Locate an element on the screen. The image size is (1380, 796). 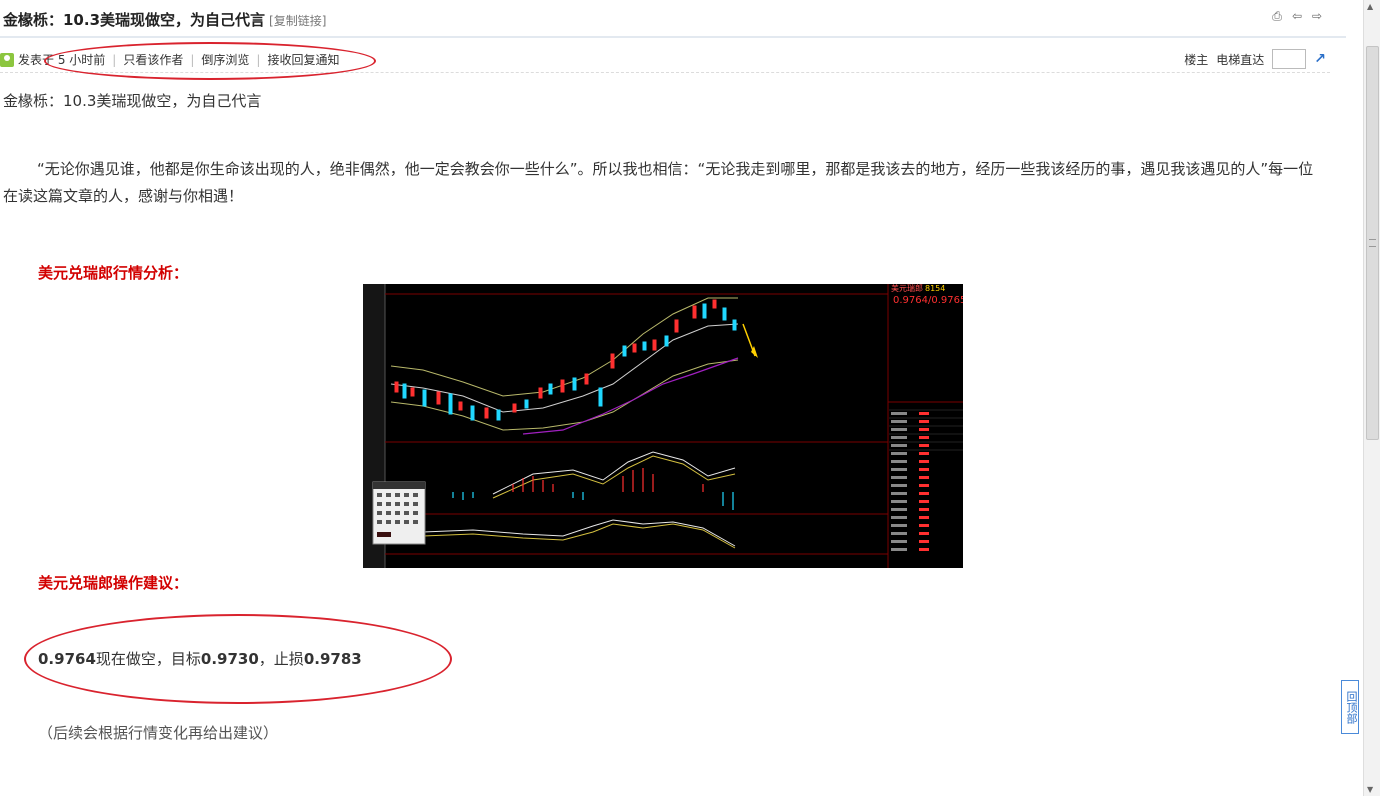
annotation-ellipse-meta is located at coordinates (210, 61).